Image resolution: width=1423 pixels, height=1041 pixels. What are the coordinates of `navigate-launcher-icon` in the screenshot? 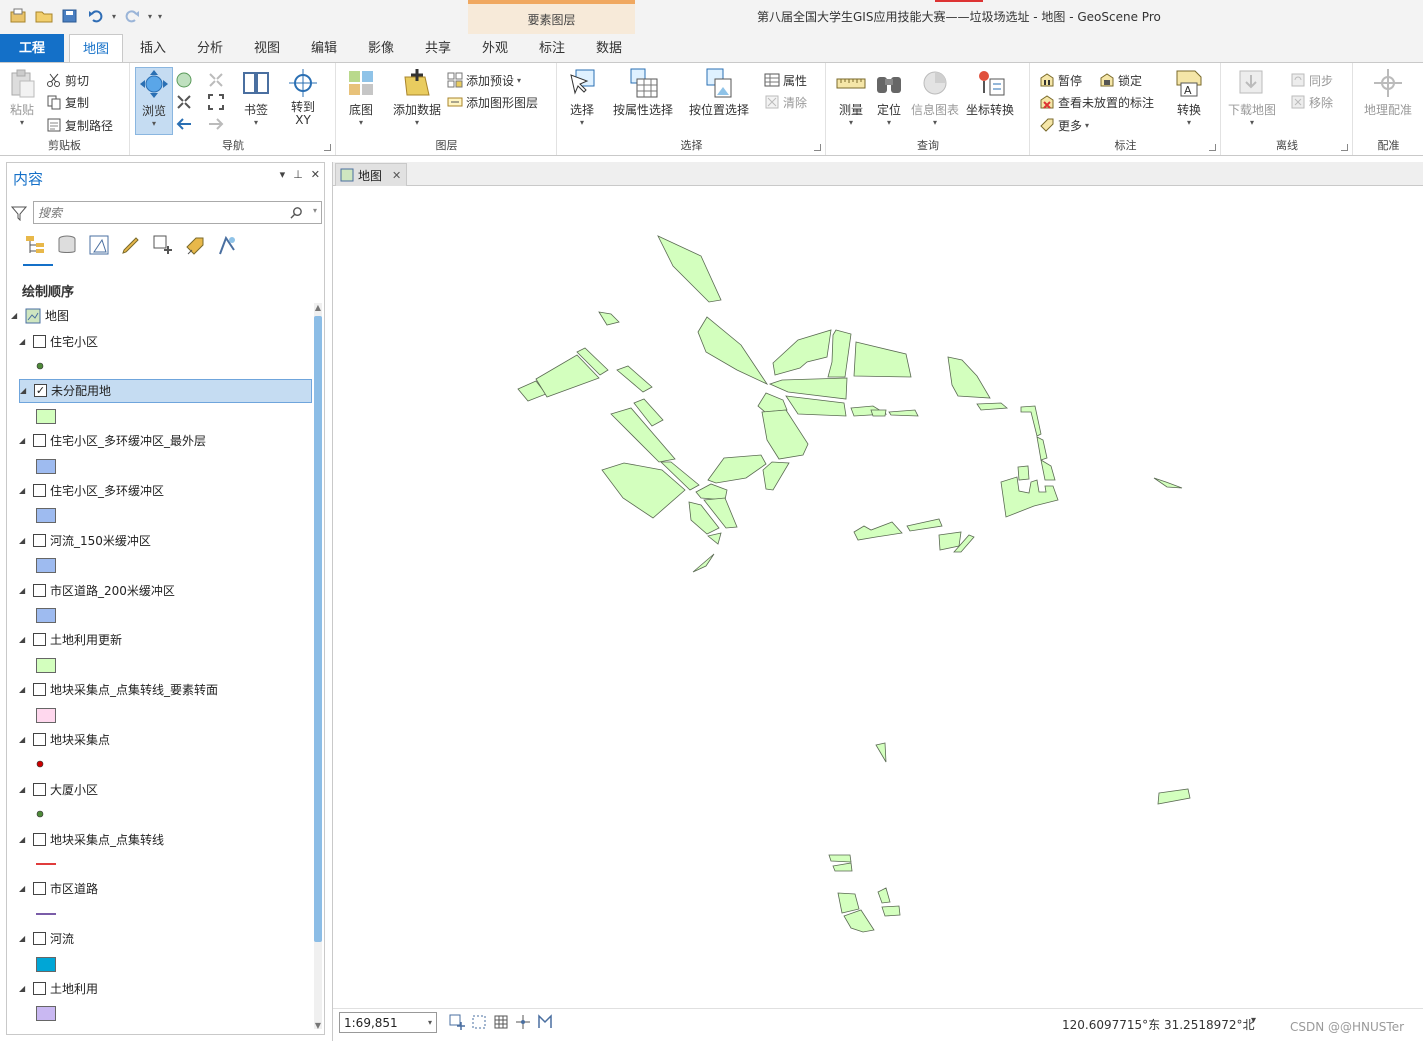 It's located at (327, 147).